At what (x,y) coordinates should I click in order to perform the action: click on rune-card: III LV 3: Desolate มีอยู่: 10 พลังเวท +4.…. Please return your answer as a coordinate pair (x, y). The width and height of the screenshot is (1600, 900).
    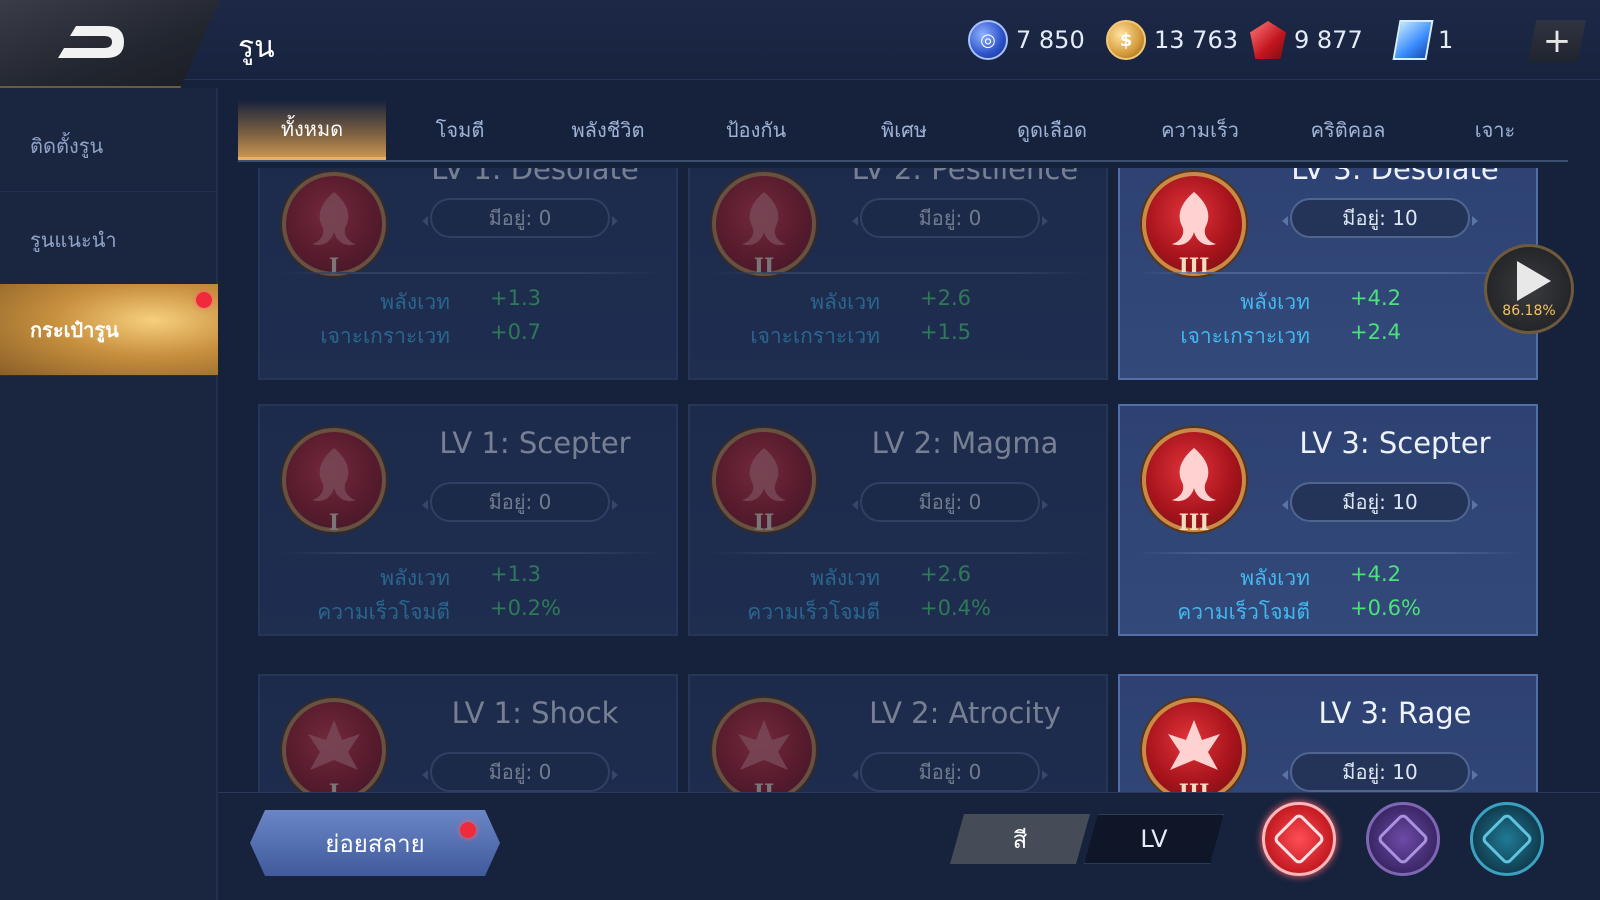
    Looking at the image, I should click on (1328, 274).